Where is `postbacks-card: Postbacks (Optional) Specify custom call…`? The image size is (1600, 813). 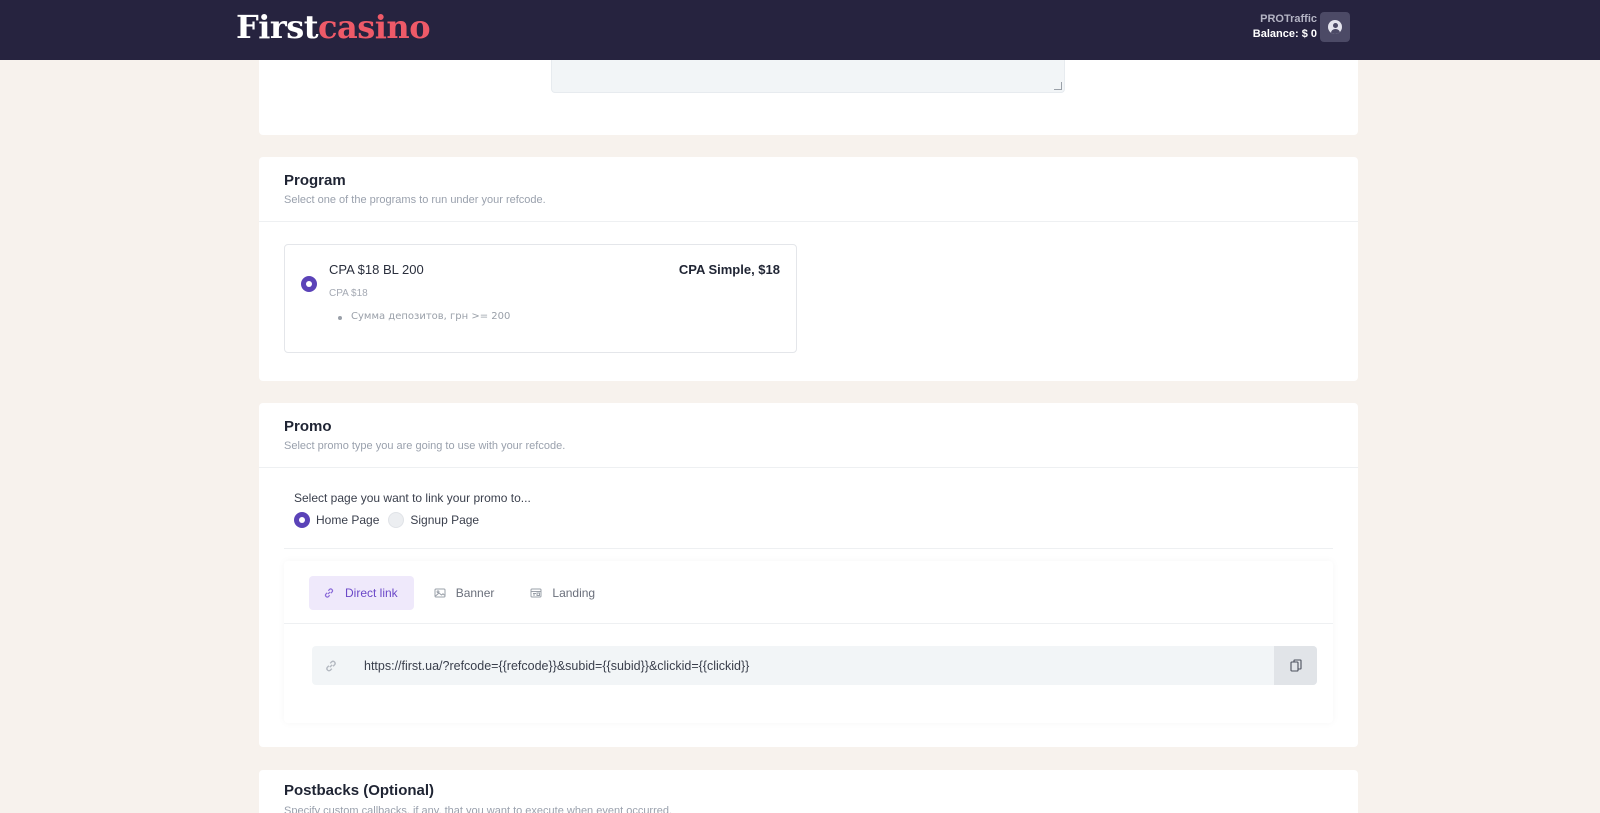
postbacks-card: Postbacks (Optional) Specify custom call… is located at coordinates (808, 791).